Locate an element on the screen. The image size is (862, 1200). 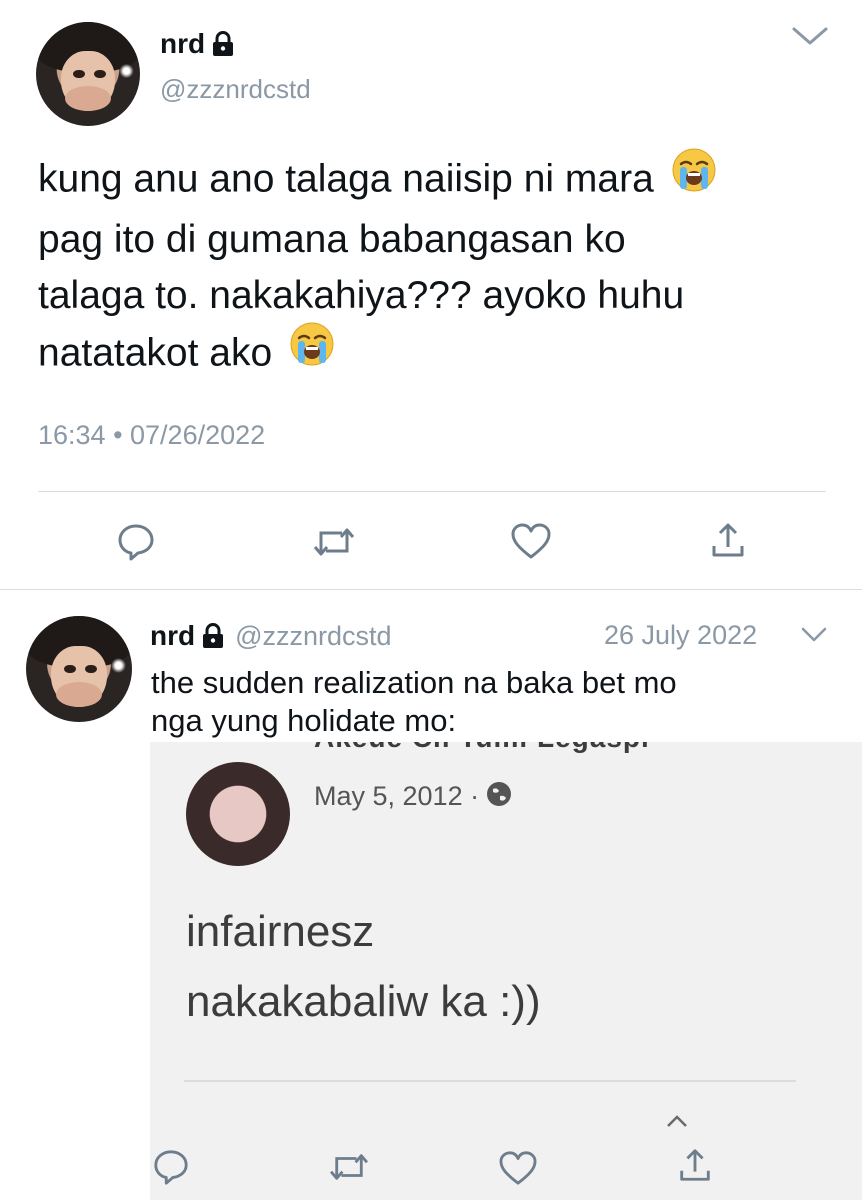
tweet-text-line: the sudden realization na baka bet mo is located at coordinates (414, 682).